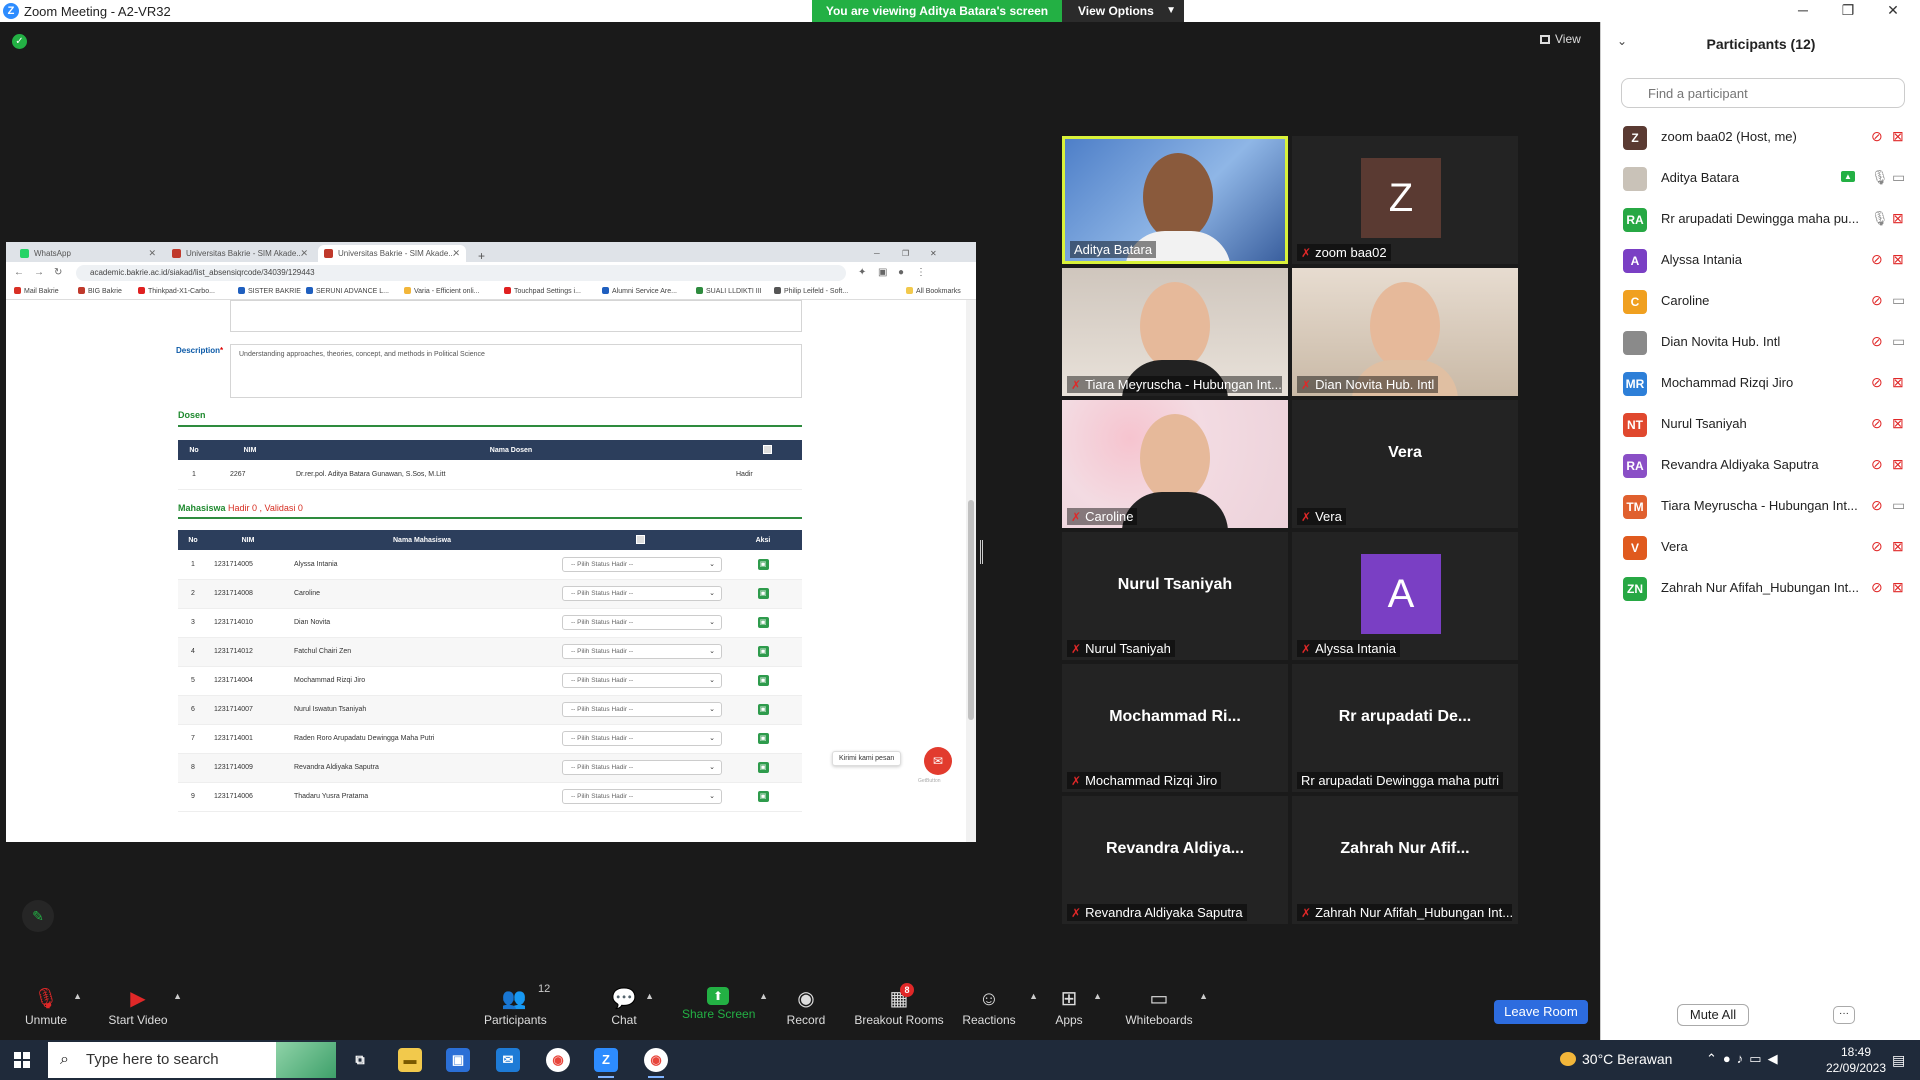 Image resolution: width=1920 pixels, height=1080 pixels. I want to click on microphone-icon: ●, so click(1730, 1058).